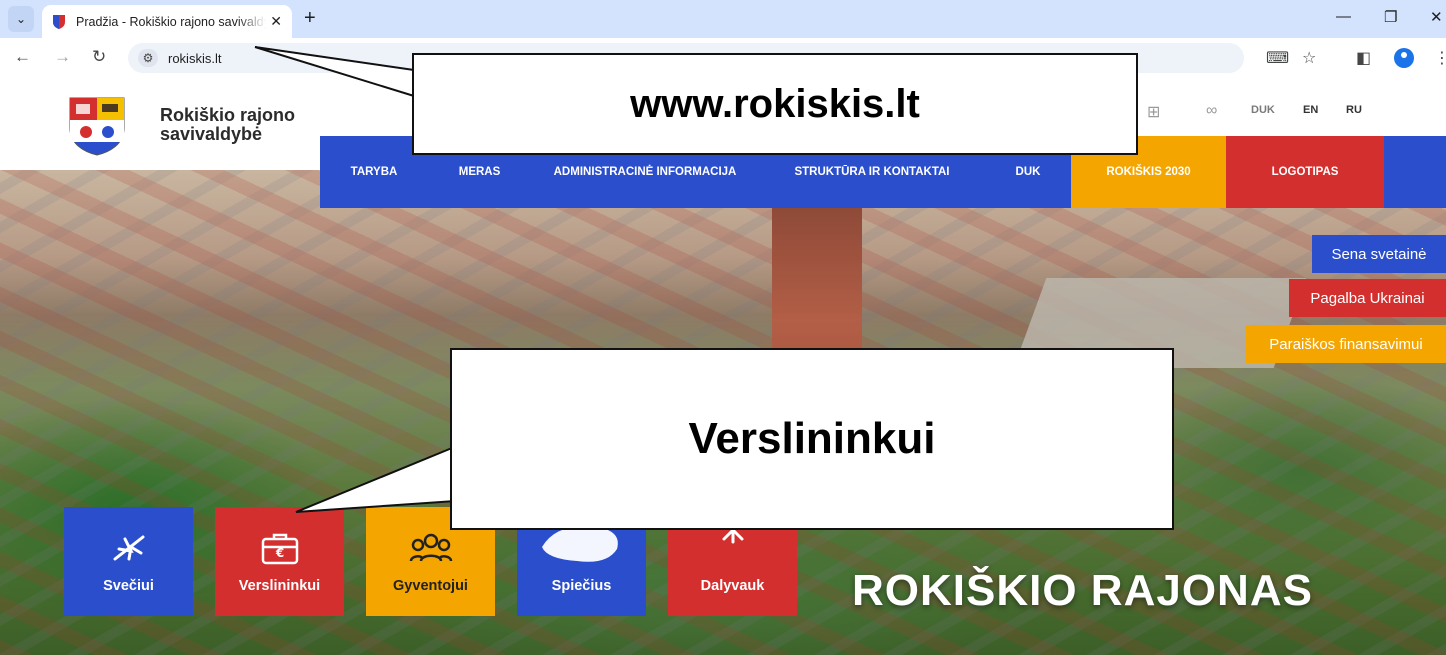  Describe the element at coordinates (128, 548) in the screenshot. I see `airplane-icon` at that location.